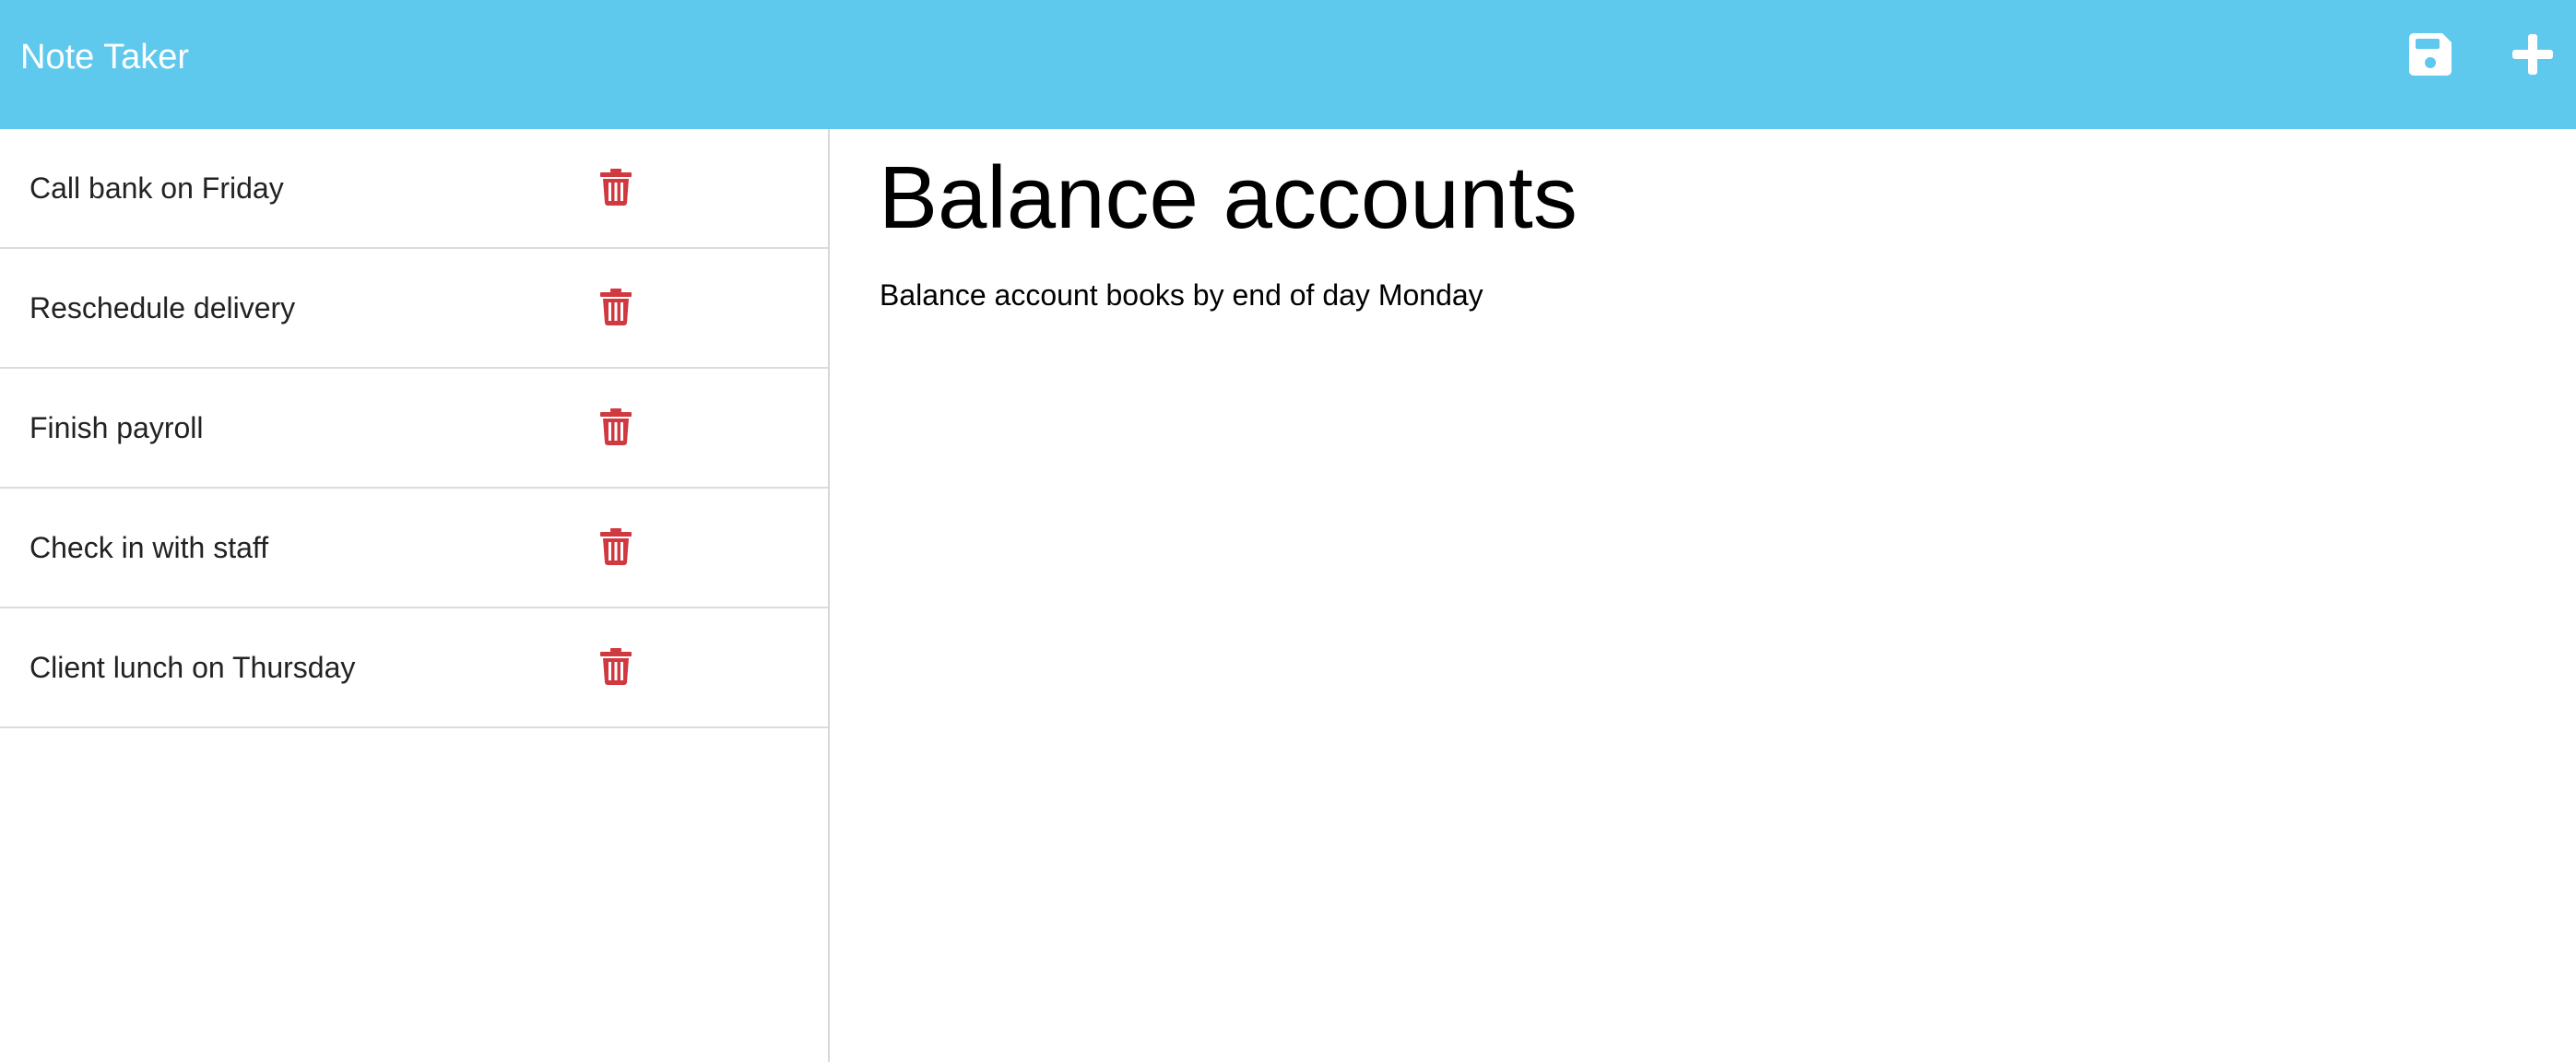 This screenshot has width=2576, height=1062. What do you see at coordinates (414, 548) in the screenshot?
I see `note-list-item: Check in with staff` at bounding box center [414, 548].